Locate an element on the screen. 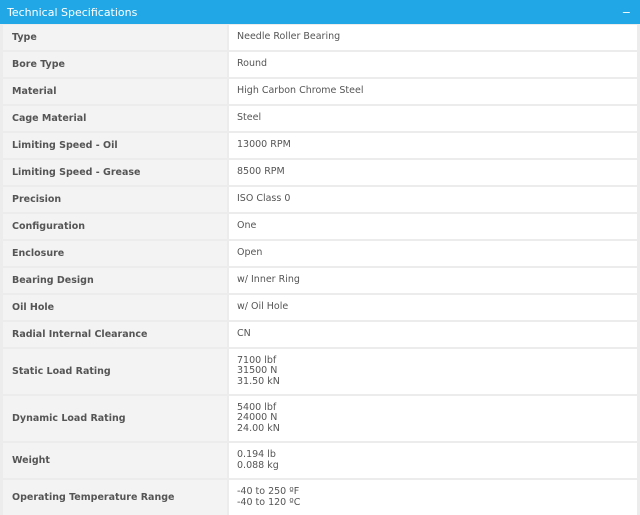 The width and height of the screenshot is (640, 515). table-row: Material High Carbon Chrome Steel is located at coordinates (320, 91).